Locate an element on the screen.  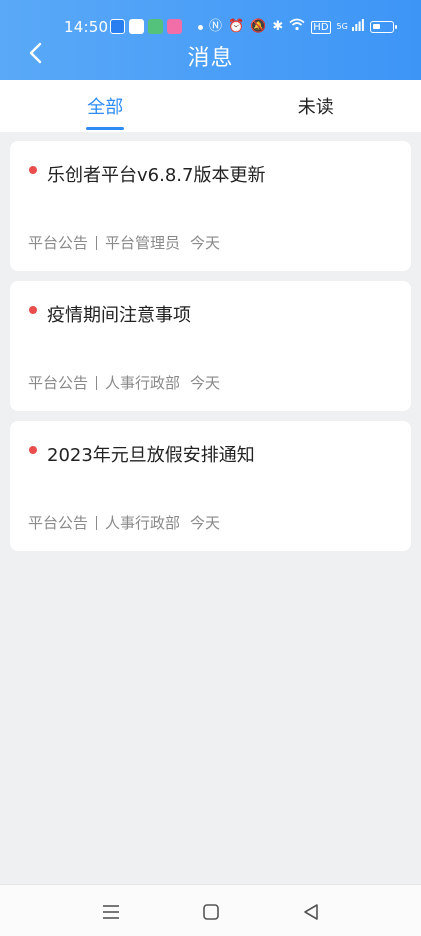
notification-icons is located at coordinates (146, 26).